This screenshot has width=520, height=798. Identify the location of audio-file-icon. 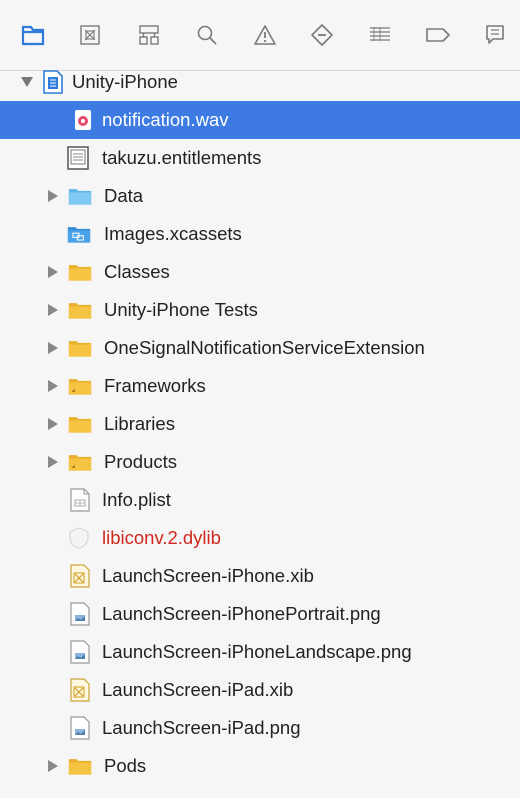
(83, 120).